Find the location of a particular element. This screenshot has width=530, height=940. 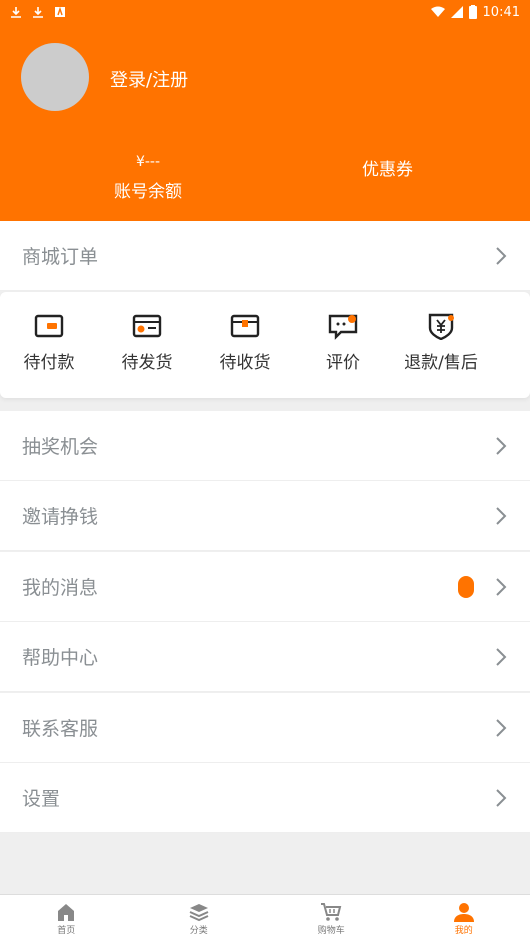

menu-row-label: 我的消息 is located at coordinates (60, 588).